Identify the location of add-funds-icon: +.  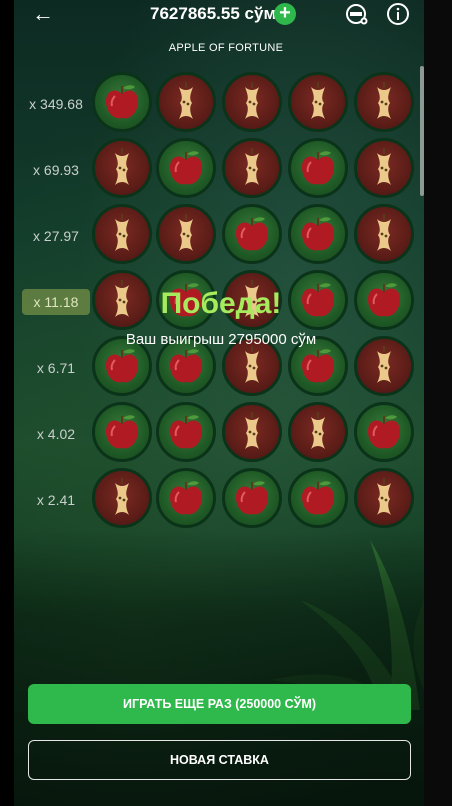
(285, 14).